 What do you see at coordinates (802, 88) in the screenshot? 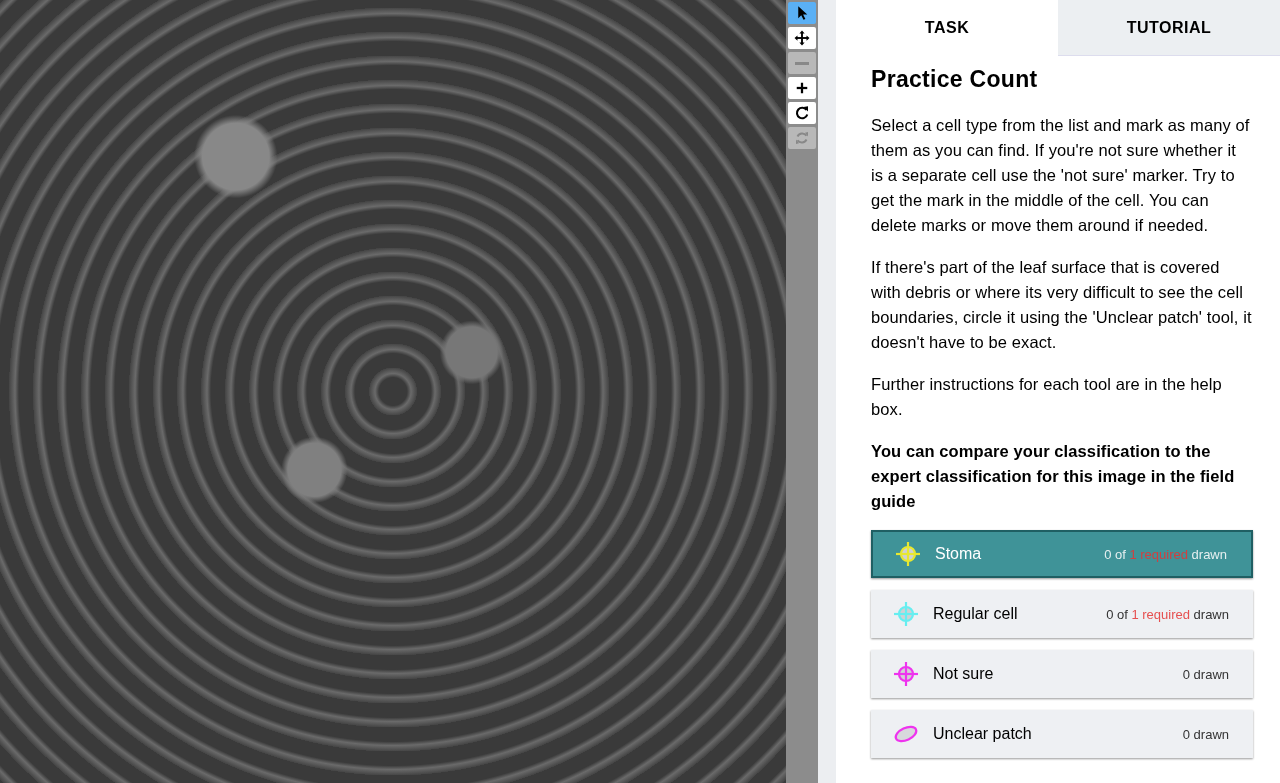
I see `zoom-in-button` at bounding box center [802, 88].